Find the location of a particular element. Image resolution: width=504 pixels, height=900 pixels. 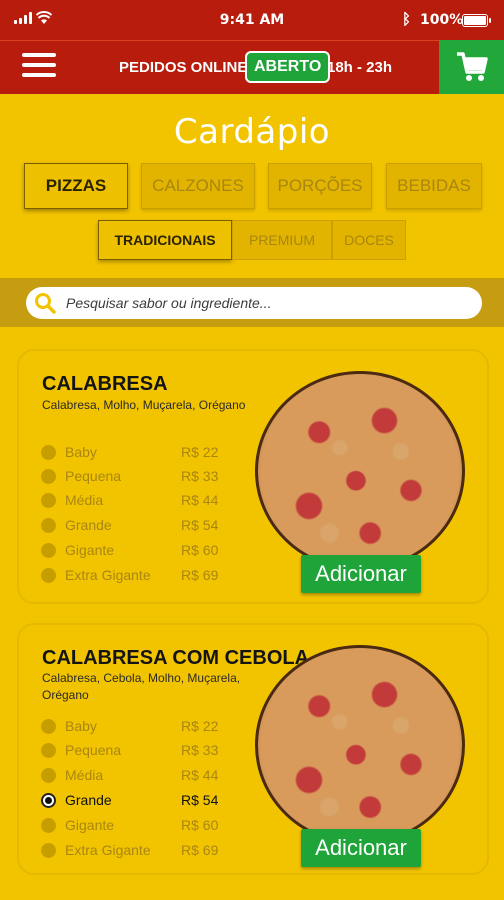

radio-button-selected is located at coordinates (48, 800).